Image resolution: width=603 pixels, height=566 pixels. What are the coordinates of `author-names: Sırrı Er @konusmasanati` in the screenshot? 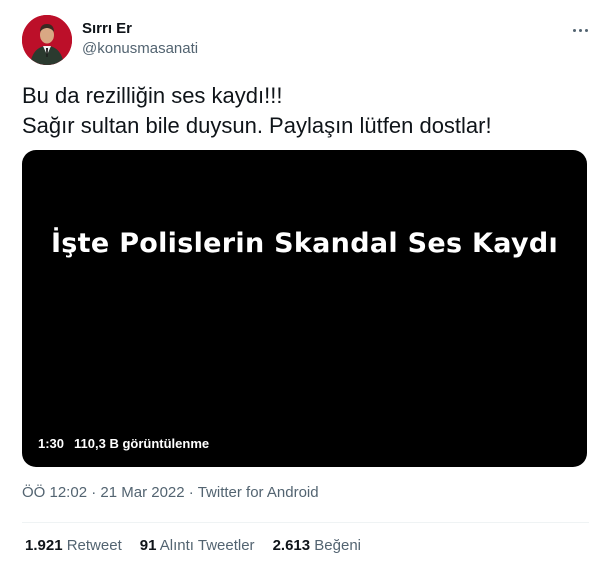 It's located at (140, 39).